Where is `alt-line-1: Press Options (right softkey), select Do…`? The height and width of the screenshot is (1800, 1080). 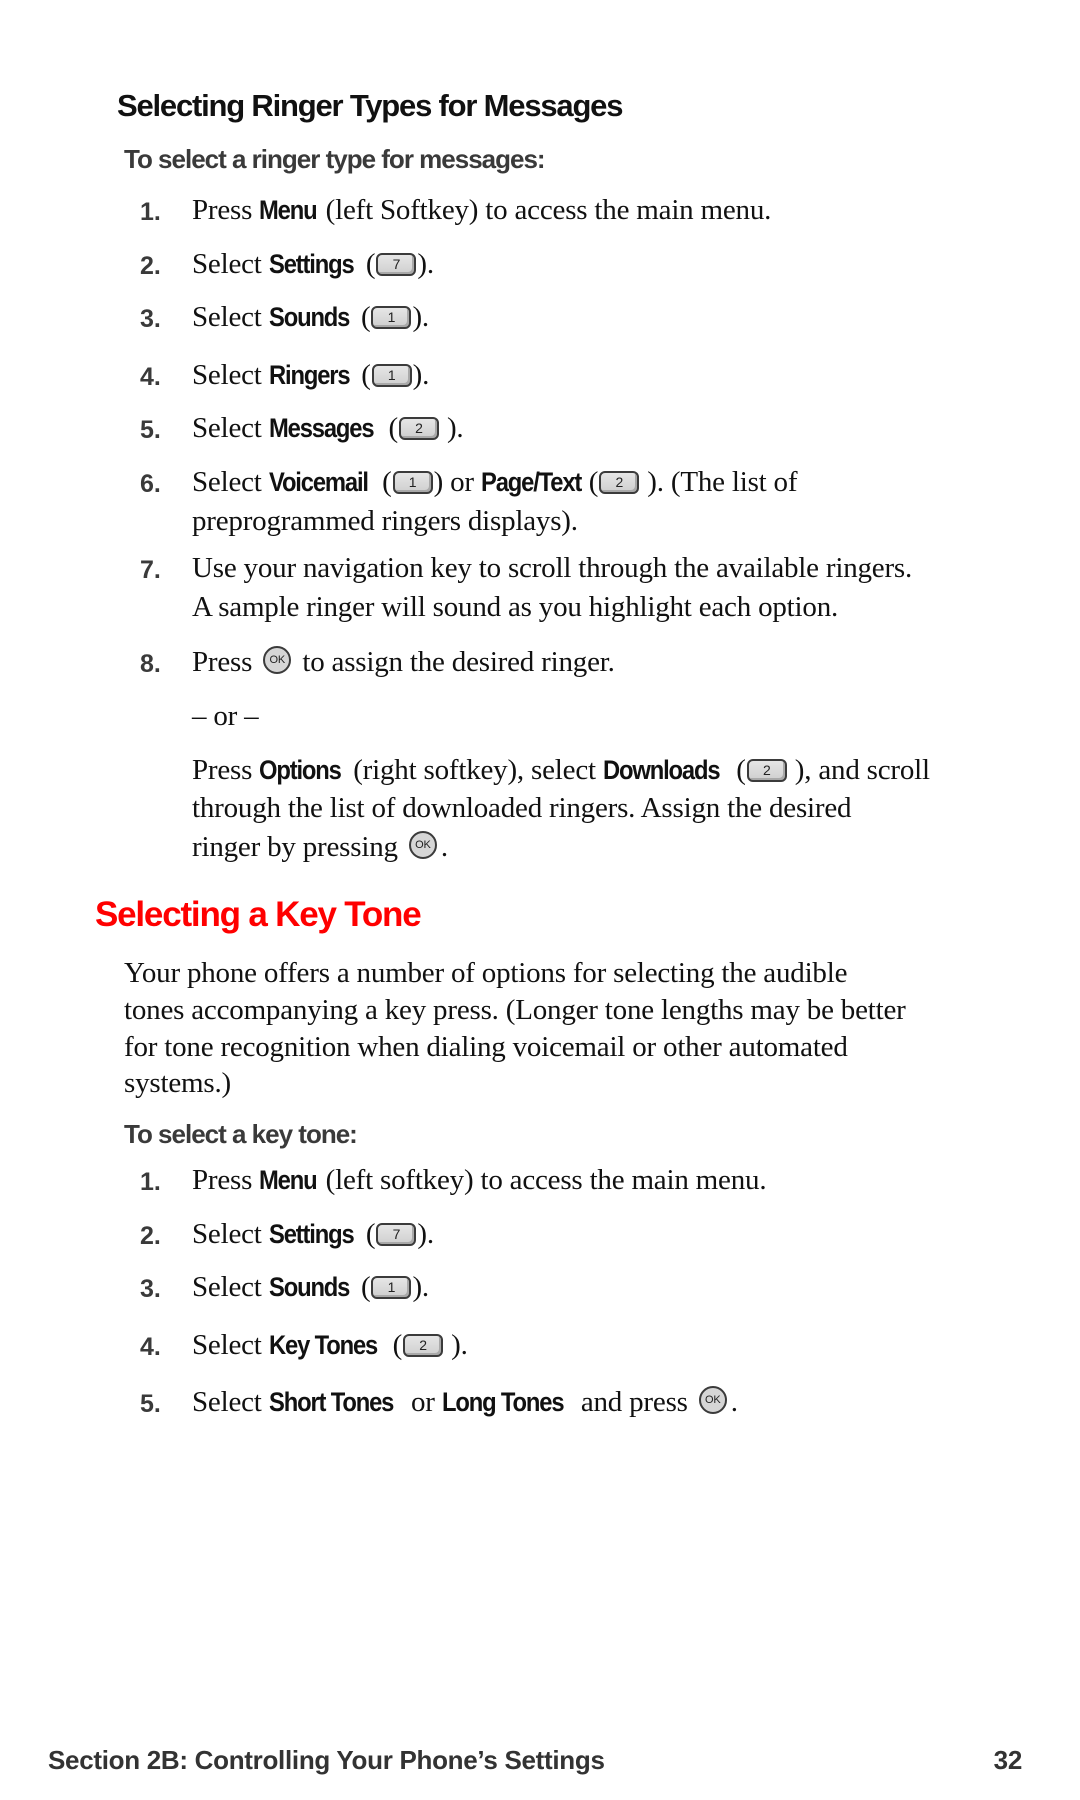 alt-line-1: Press Options (right softkey), select Do… is located at coordinates (561, 770).